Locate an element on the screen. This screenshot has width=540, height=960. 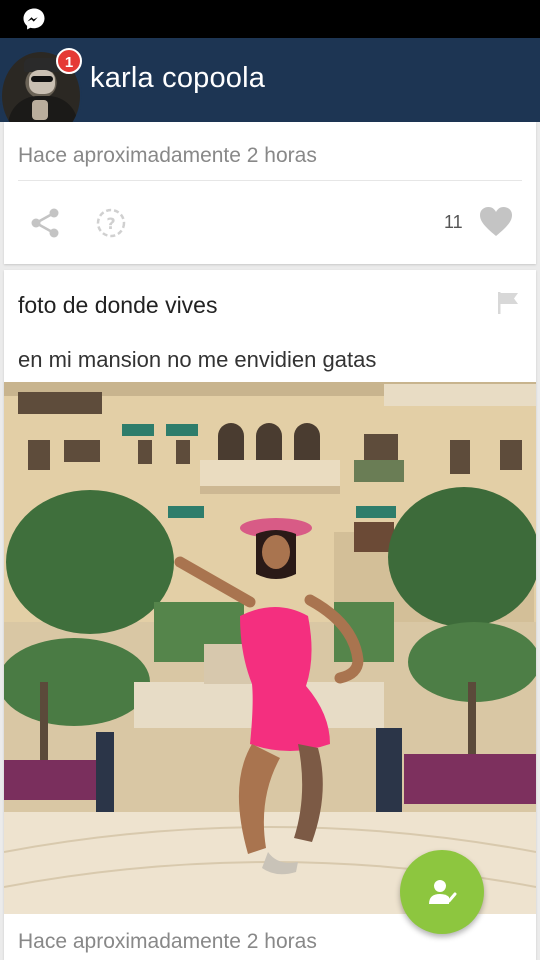
status-bar is located at coordinates (270, 19).